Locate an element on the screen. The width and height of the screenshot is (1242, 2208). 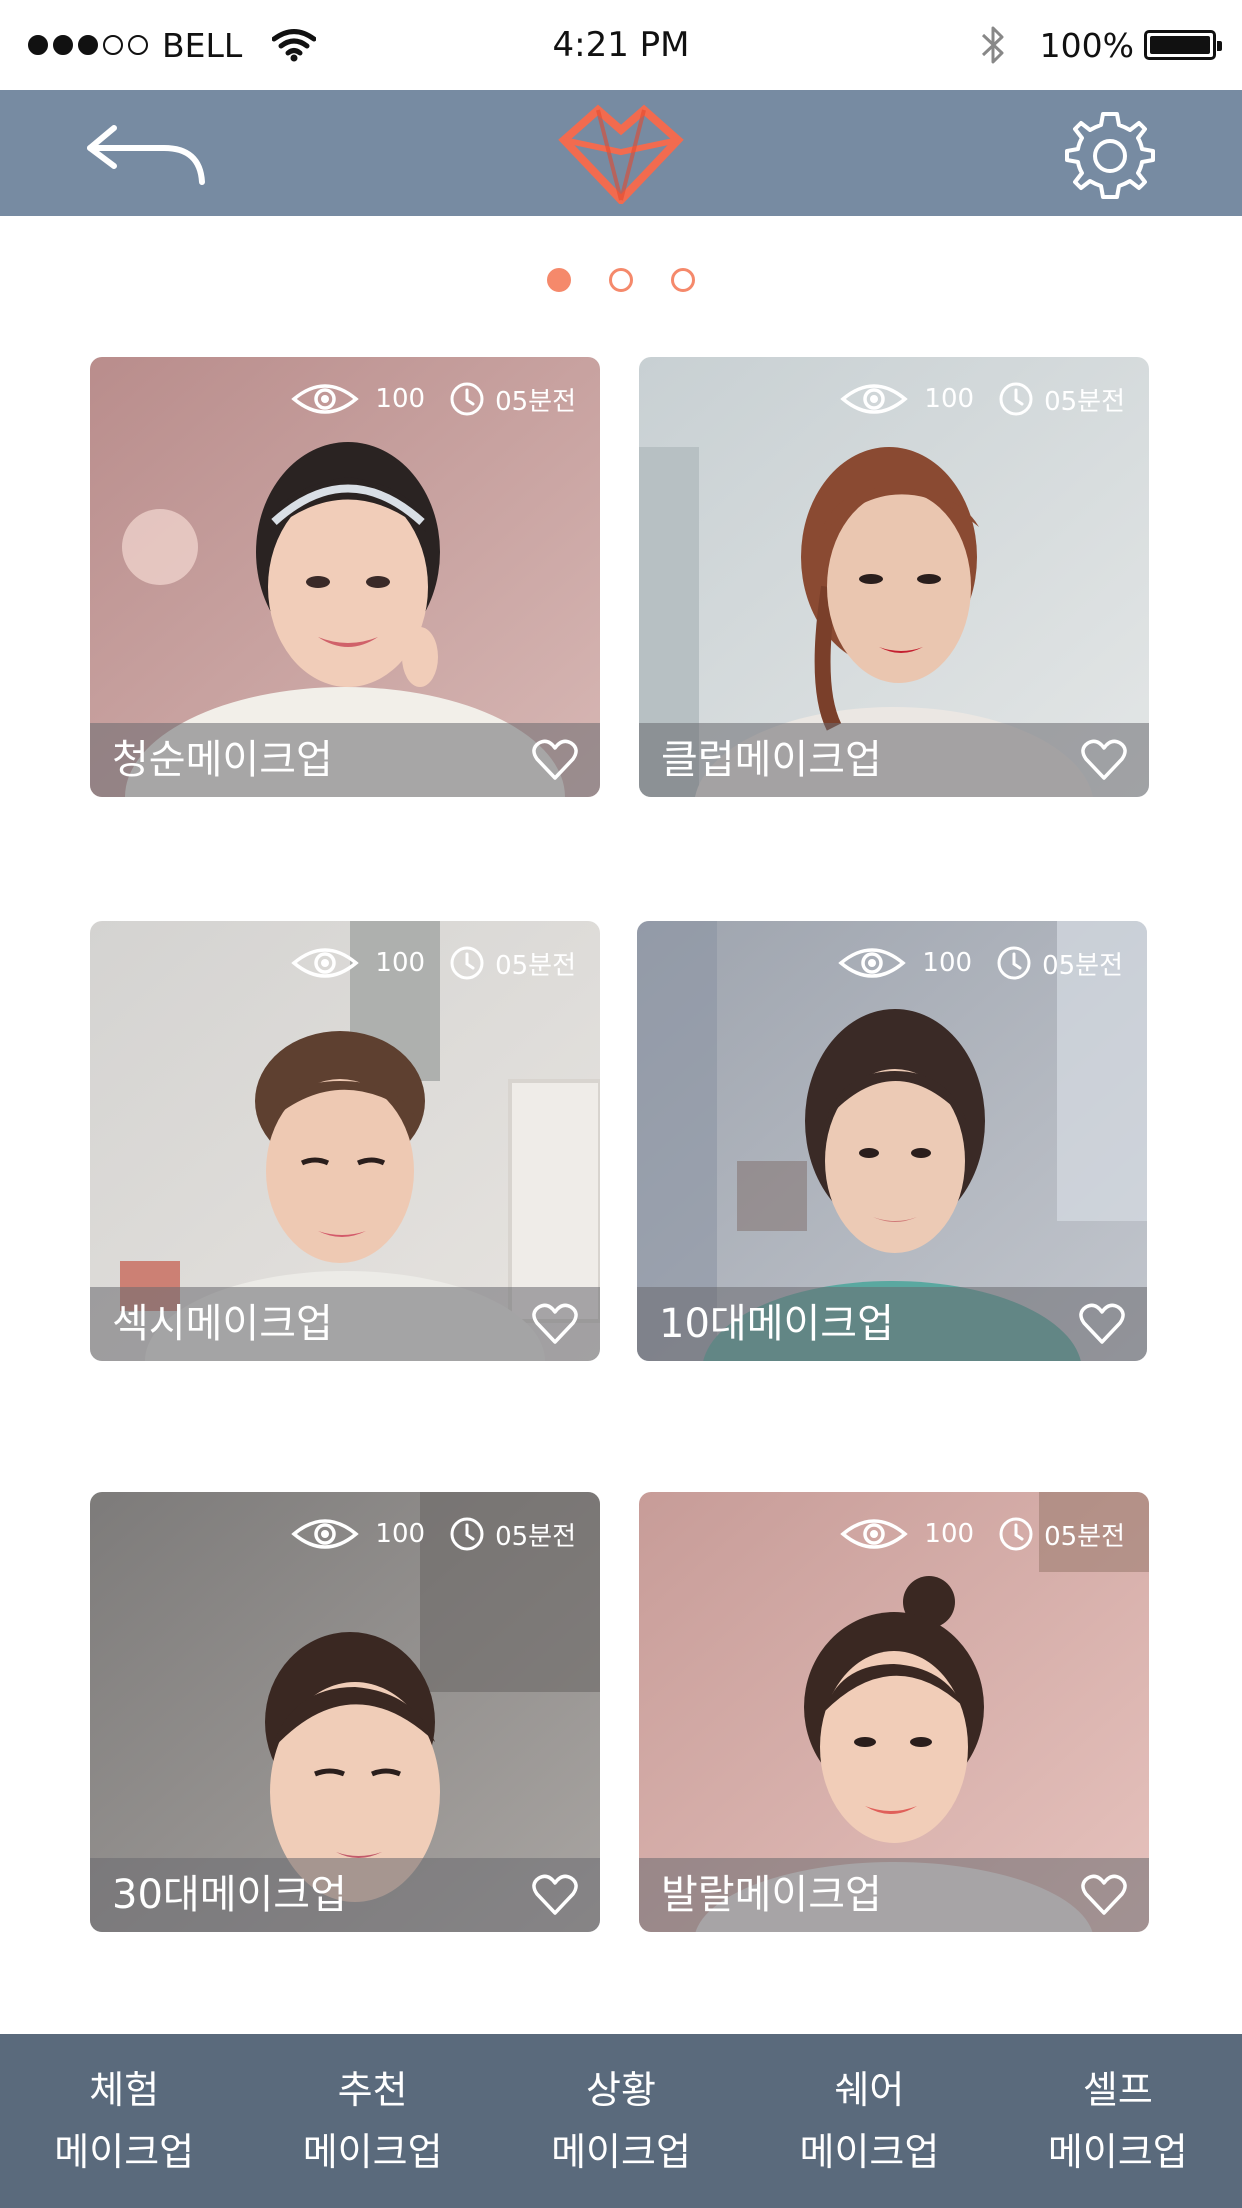
battery-icon is located at coordinates (1183, 45).